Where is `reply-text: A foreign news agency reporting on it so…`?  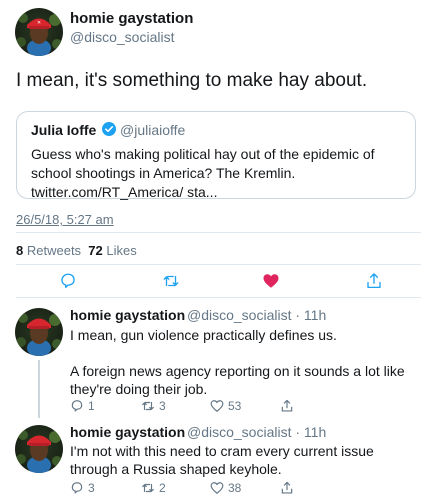 reply-text: A foreign news agency reporting on it so… is located at coordinates (237, 380).